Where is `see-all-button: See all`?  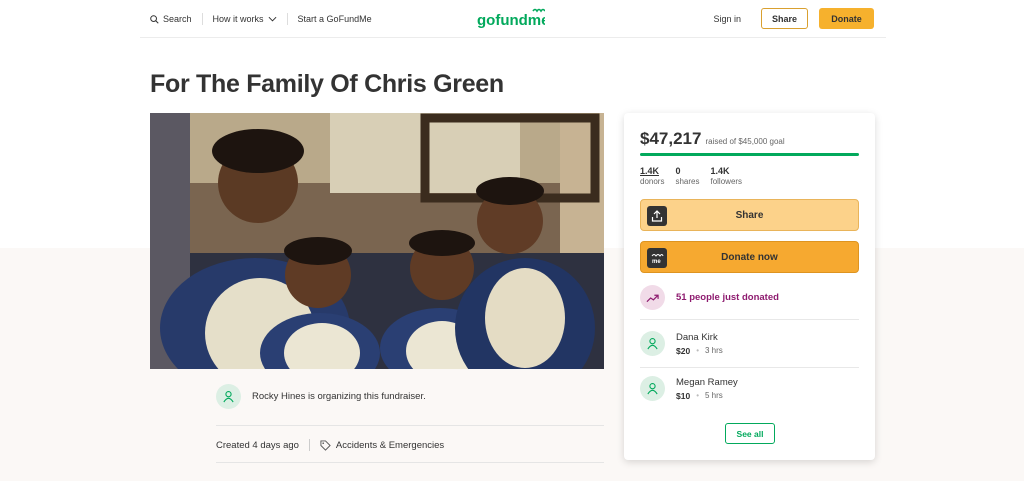
see-all-button: See all is located at coordinates (750, 433).